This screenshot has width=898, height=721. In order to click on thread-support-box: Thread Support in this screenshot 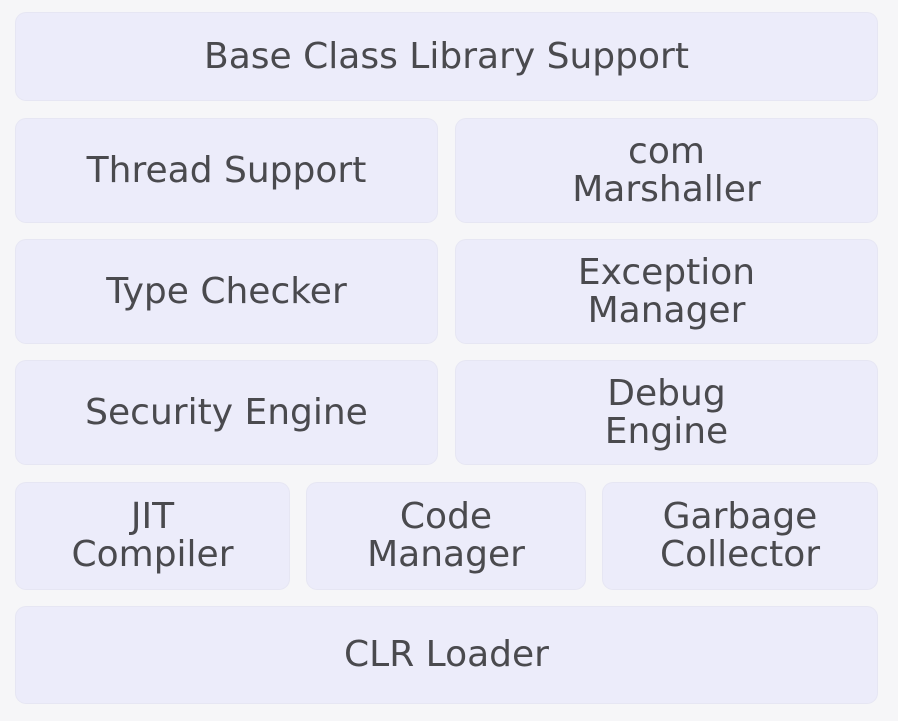, I will do `click(226, 170)`.